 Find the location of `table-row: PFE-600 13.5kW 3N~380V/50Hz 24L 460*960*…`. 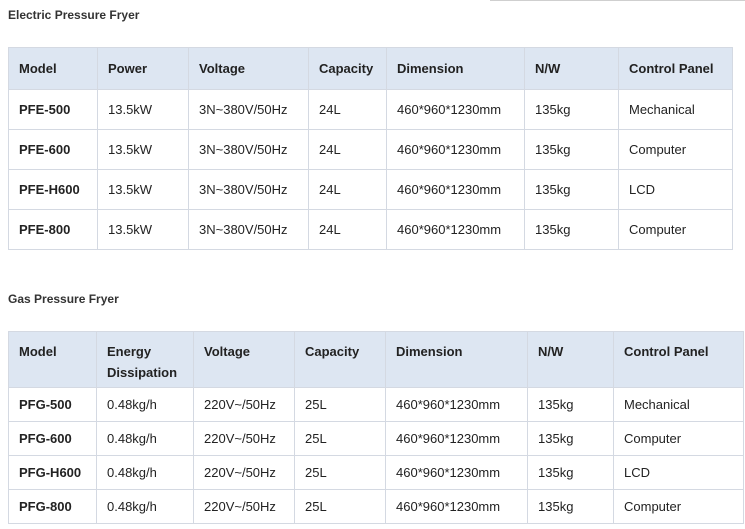

table-row: PFE-600 13.5kW 3N~380V/50Hz 24L 460*960*… is located at coordinates (370, 149).